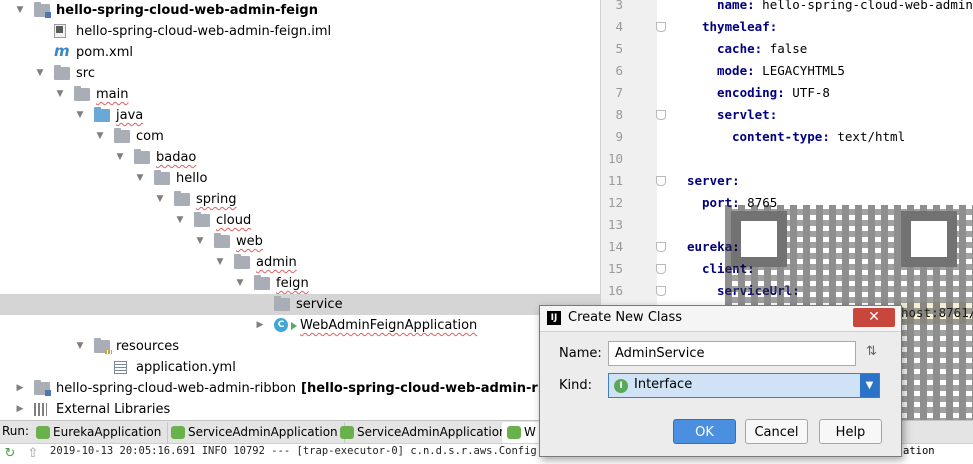  I want to click on tree-item: ▼ hello, so click(300, 178).